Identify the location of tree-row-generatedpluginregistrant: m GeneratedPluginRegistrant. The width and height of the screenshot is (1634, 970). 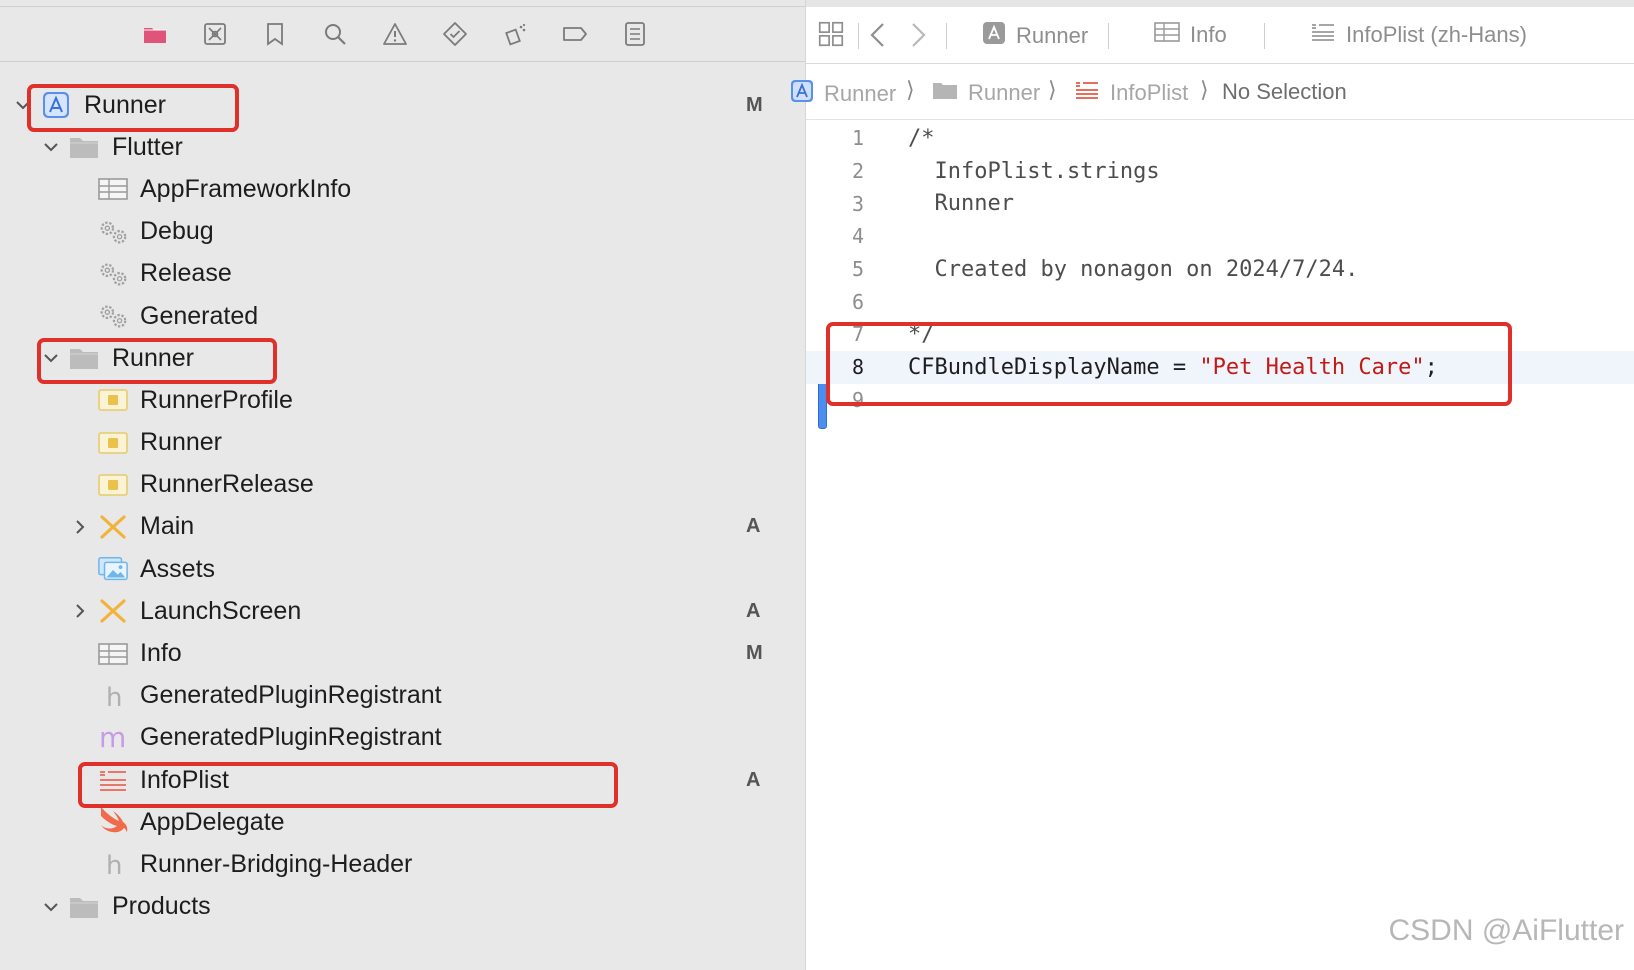
(402, 738).